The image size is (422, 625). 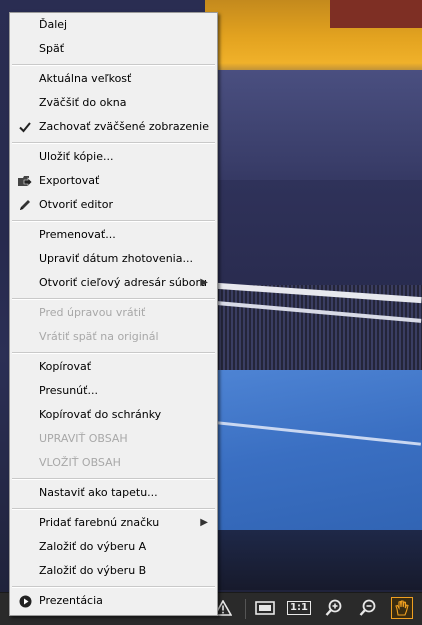 I want to click on menu-item-label: Vrátiť späť na originál, so click(x=99, y=336).